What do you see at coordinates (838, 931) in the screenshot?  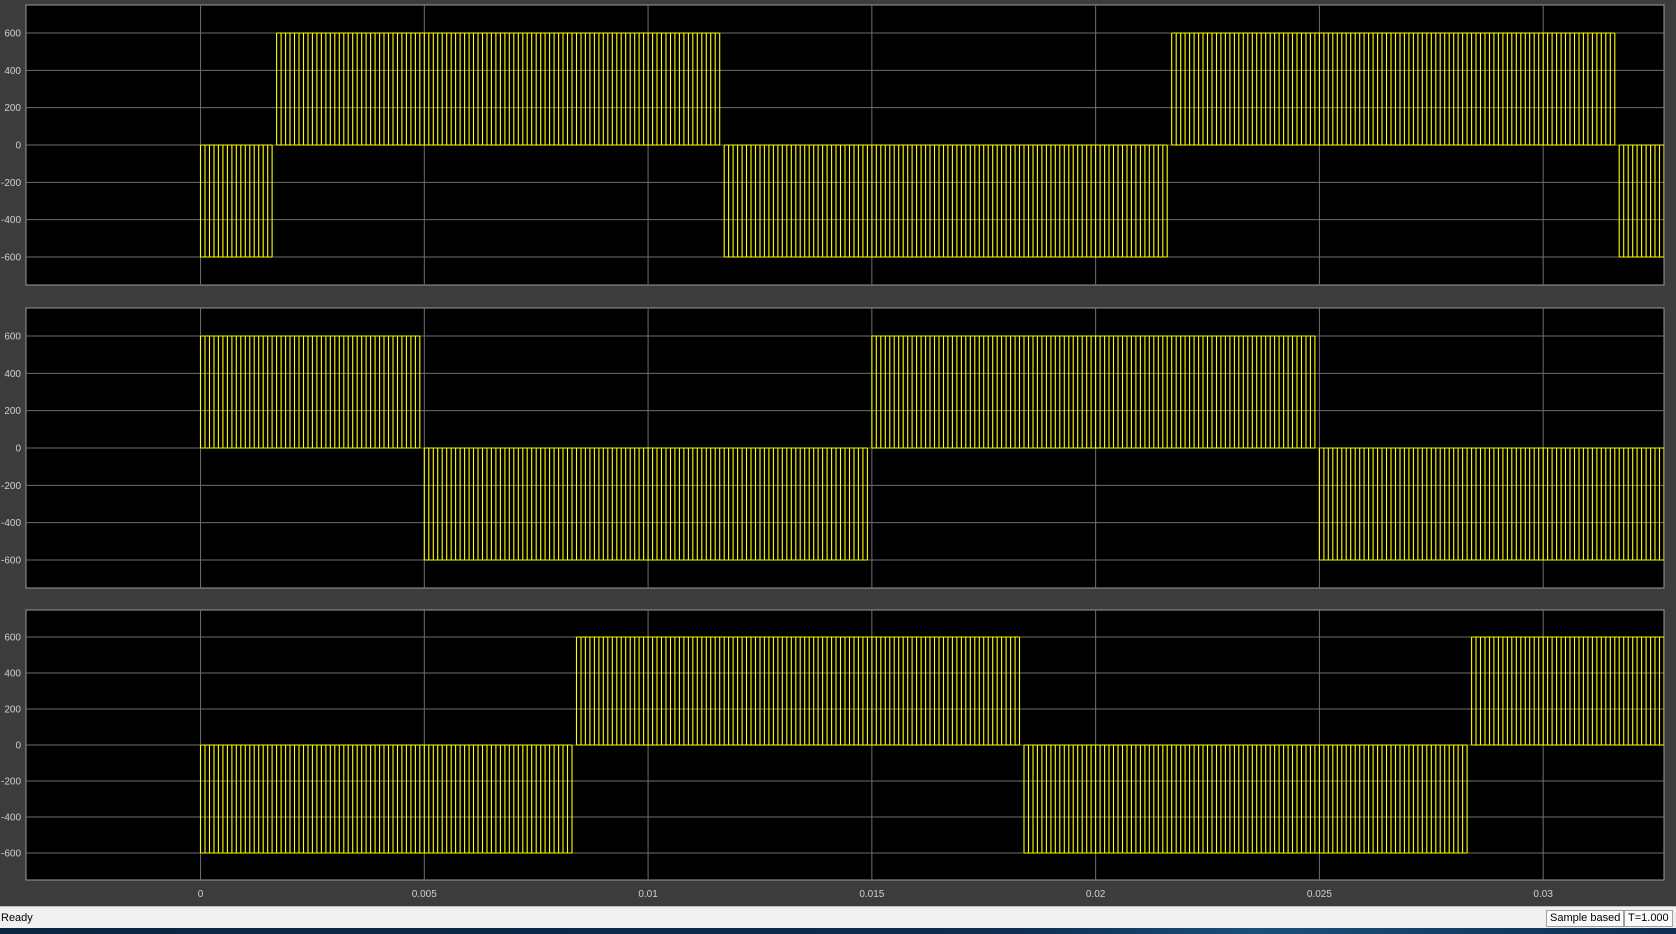 I see `taskbar-strip` at bounding box center [838, 931].